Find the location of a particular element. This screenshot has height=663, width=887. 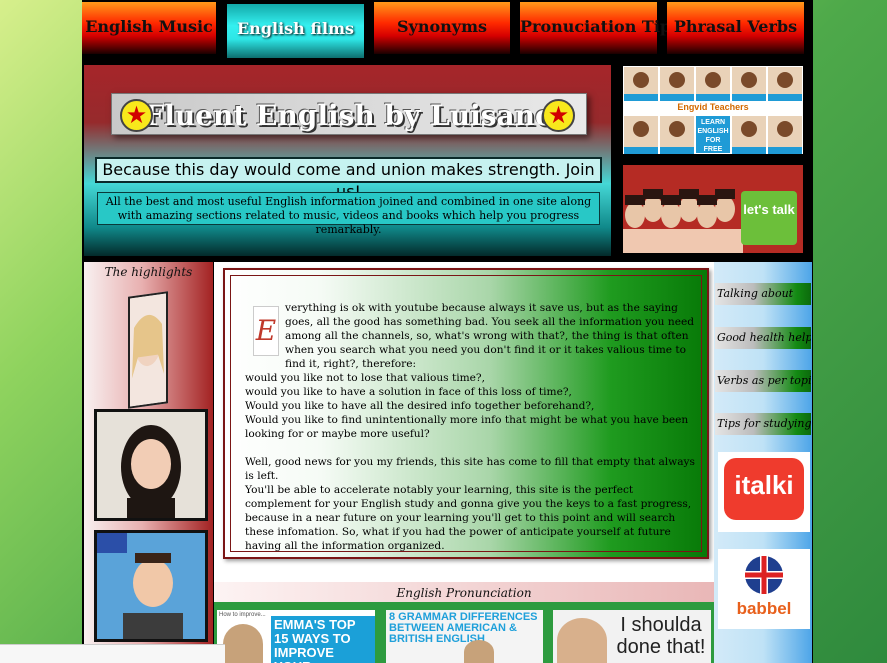

video-caption: I shoulda done that! is located at coordinates (661, 636).